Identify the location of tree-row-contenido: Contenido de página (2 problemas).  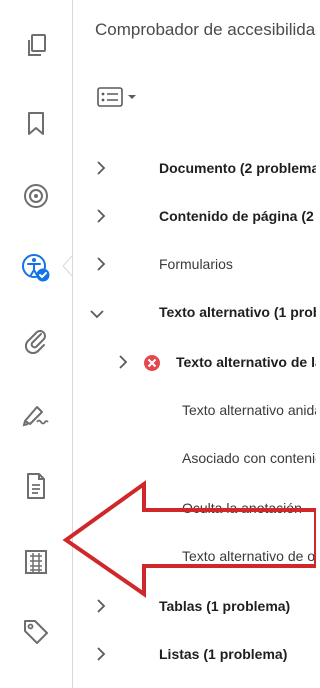
(194, 217).